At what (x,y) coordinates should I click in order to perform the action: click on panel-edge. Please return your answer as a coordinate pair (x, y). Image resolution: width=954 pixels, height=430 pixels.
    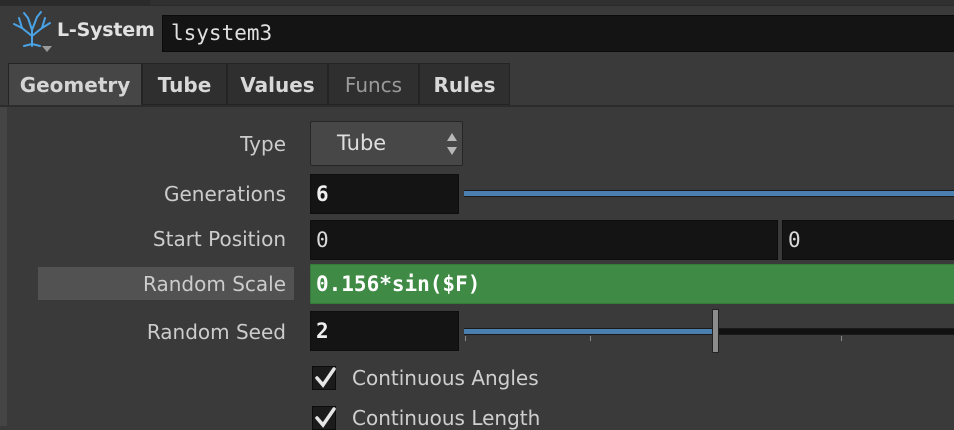
    Looking at the image, I should click on (3, 266).